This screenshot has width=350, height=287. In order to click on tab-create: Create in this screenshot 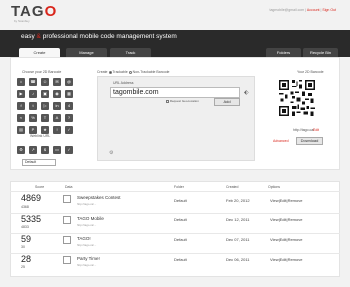, I will do `click(39, 52)`.